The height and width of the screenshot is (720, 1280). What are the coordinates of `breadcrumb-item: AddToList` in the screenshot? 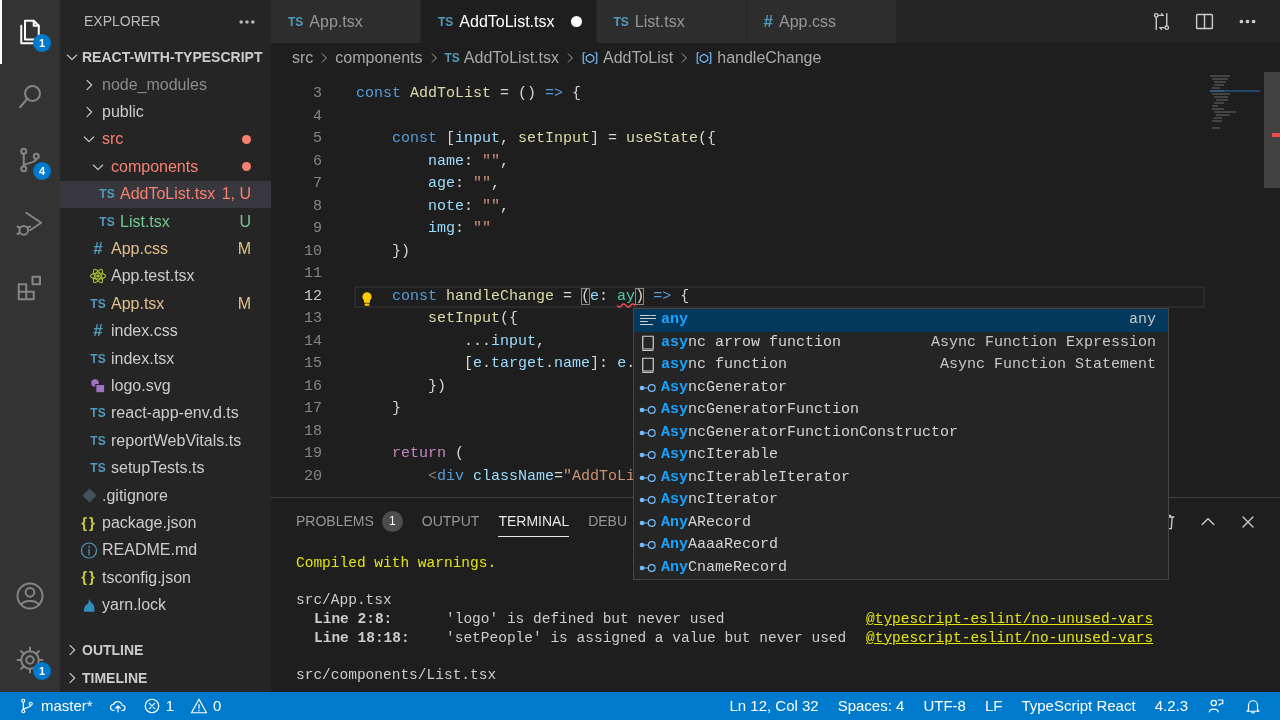 It's located at (638, 57).